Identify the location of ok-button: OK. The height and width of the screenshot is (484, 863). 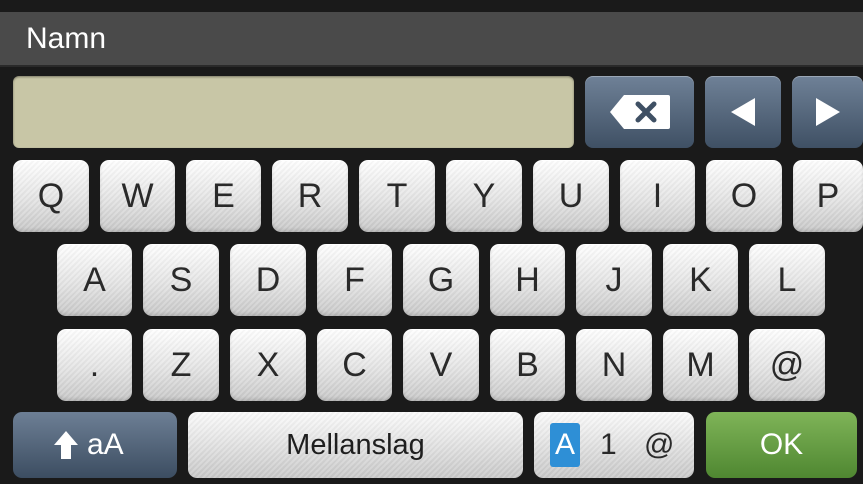
(781, 445).